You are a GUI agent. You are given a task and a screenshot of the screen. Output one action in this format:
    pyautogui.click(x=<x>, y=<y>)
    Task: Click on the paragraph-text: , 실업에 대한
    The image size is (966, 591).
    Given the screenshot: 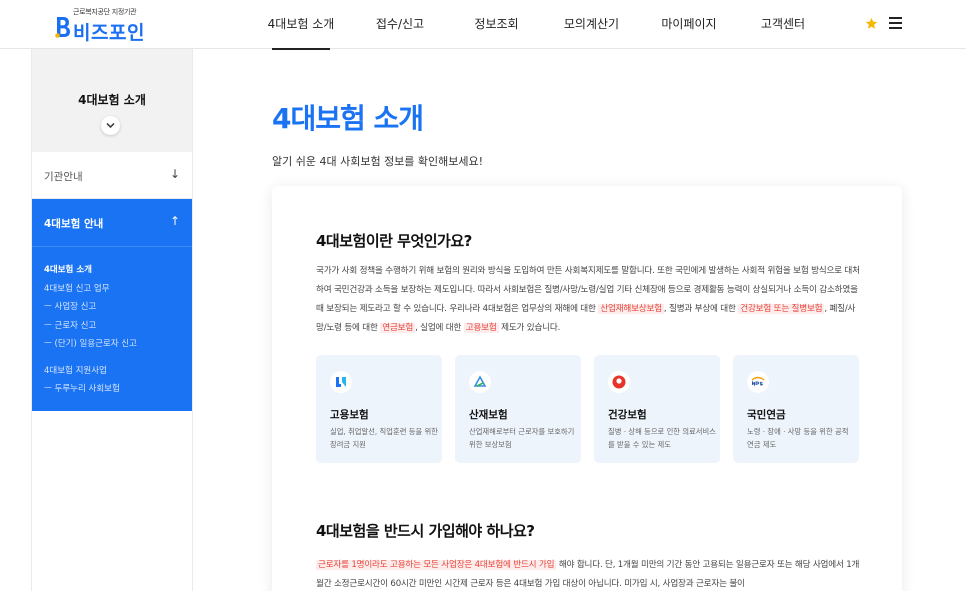 What is the action you would take?
    pyautogui.click(x=438, y=328)
    